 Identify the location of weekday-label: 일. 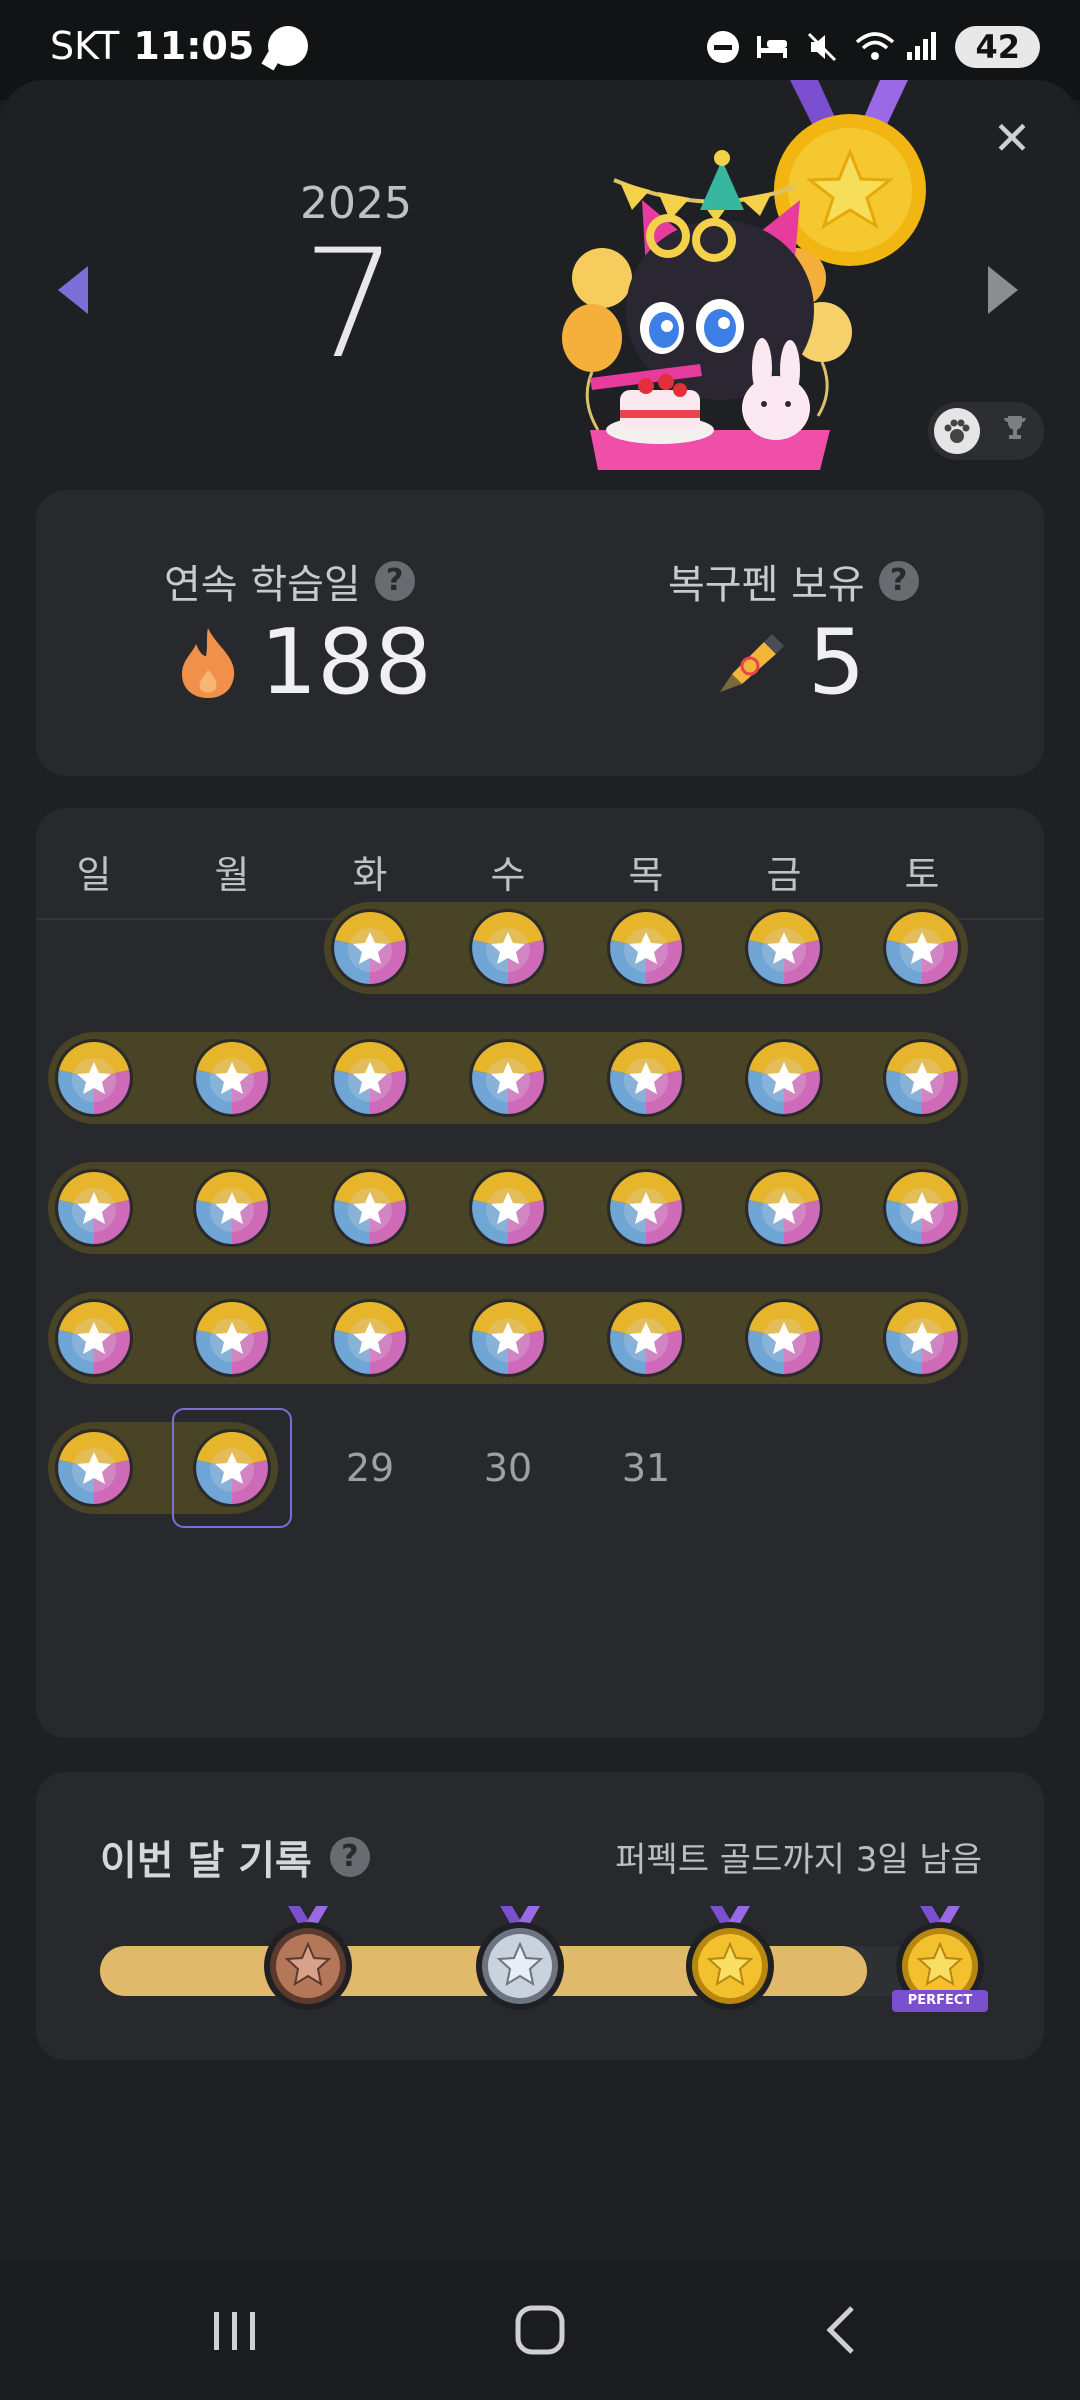
(94, 875).